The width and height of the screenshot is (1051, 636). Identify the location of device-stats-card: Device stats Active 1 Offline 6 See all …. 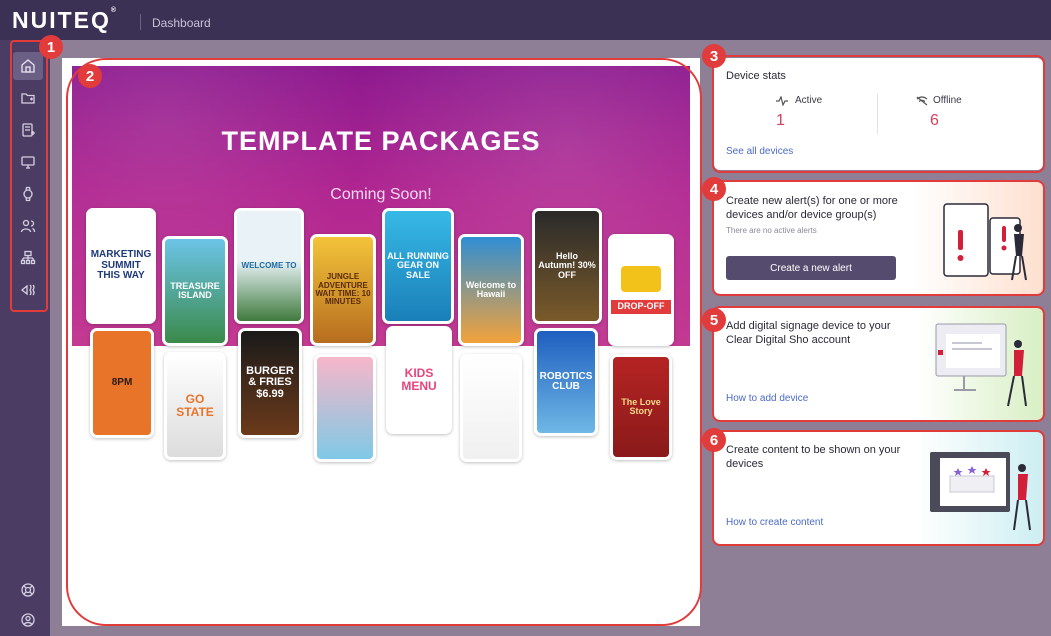
(878, 114).